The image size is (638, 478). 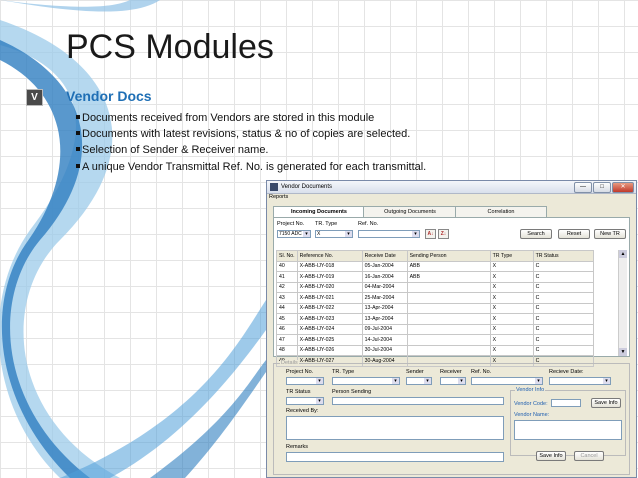 I want to click on table-cell: 09-Jul-2004, so click(x=384, y=329).